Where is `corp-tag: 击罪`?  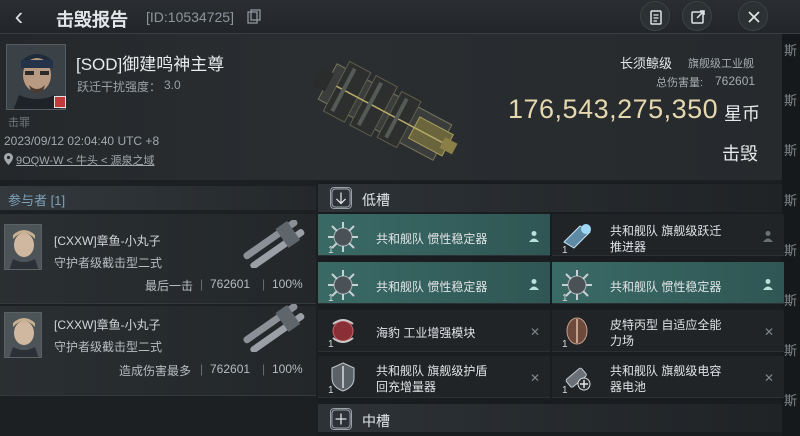 corp-tag: 击罪 is located at coordinates (19, 123).